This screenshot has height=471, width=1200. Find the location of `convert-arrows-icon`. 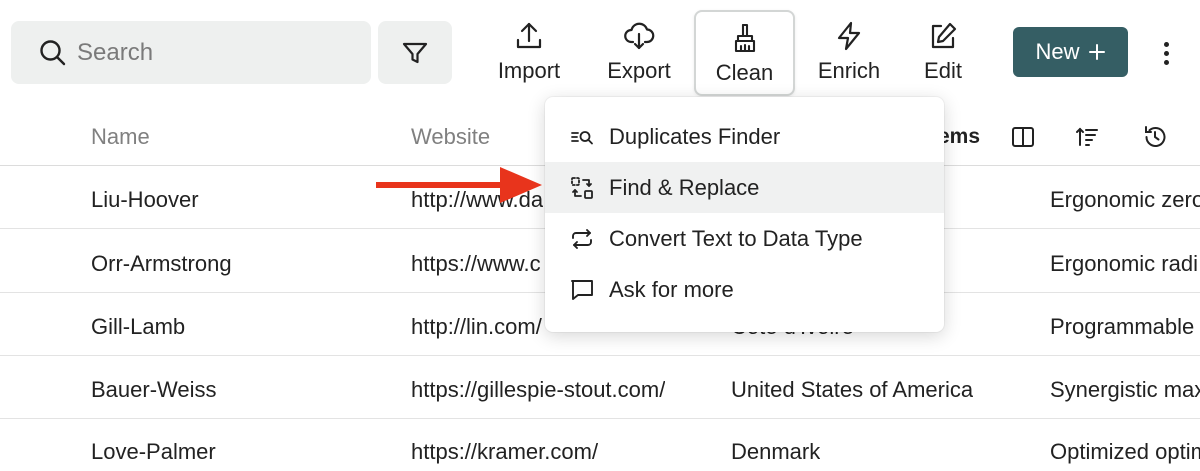

convert-arrows-icon is located at coordinates (582, 238).